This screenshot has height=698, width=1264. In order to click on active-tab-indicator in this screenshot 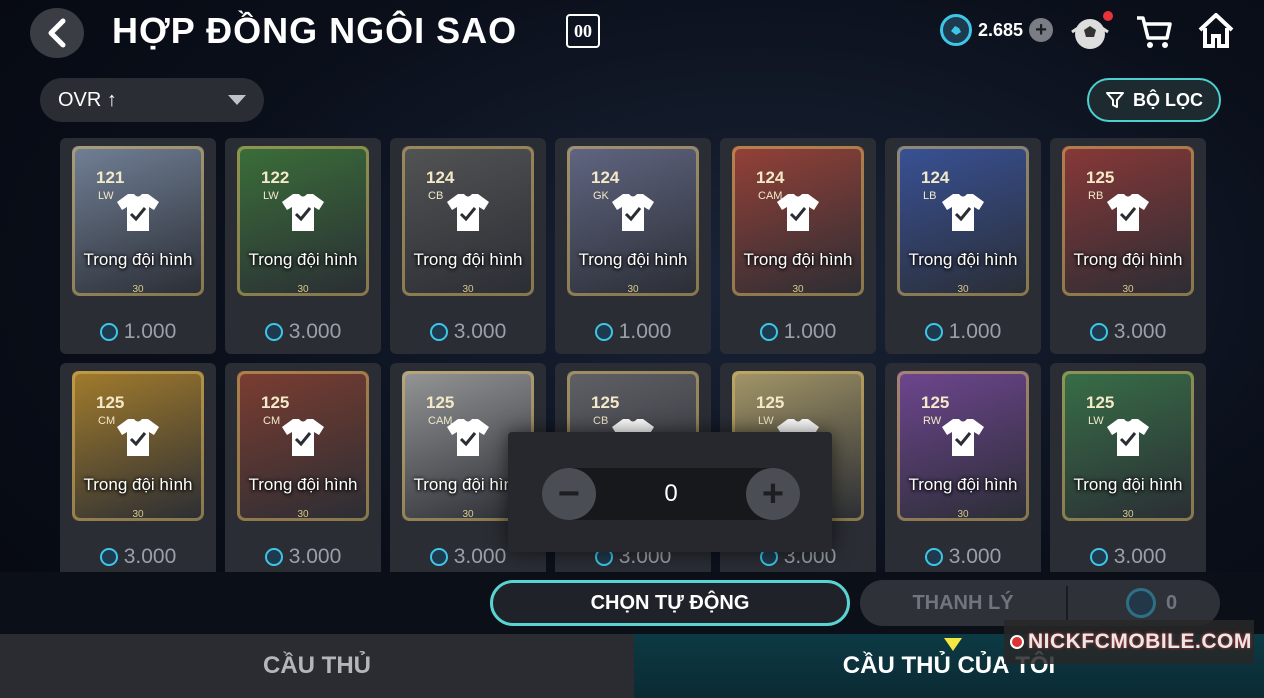, I will do `click(953, 644)`.